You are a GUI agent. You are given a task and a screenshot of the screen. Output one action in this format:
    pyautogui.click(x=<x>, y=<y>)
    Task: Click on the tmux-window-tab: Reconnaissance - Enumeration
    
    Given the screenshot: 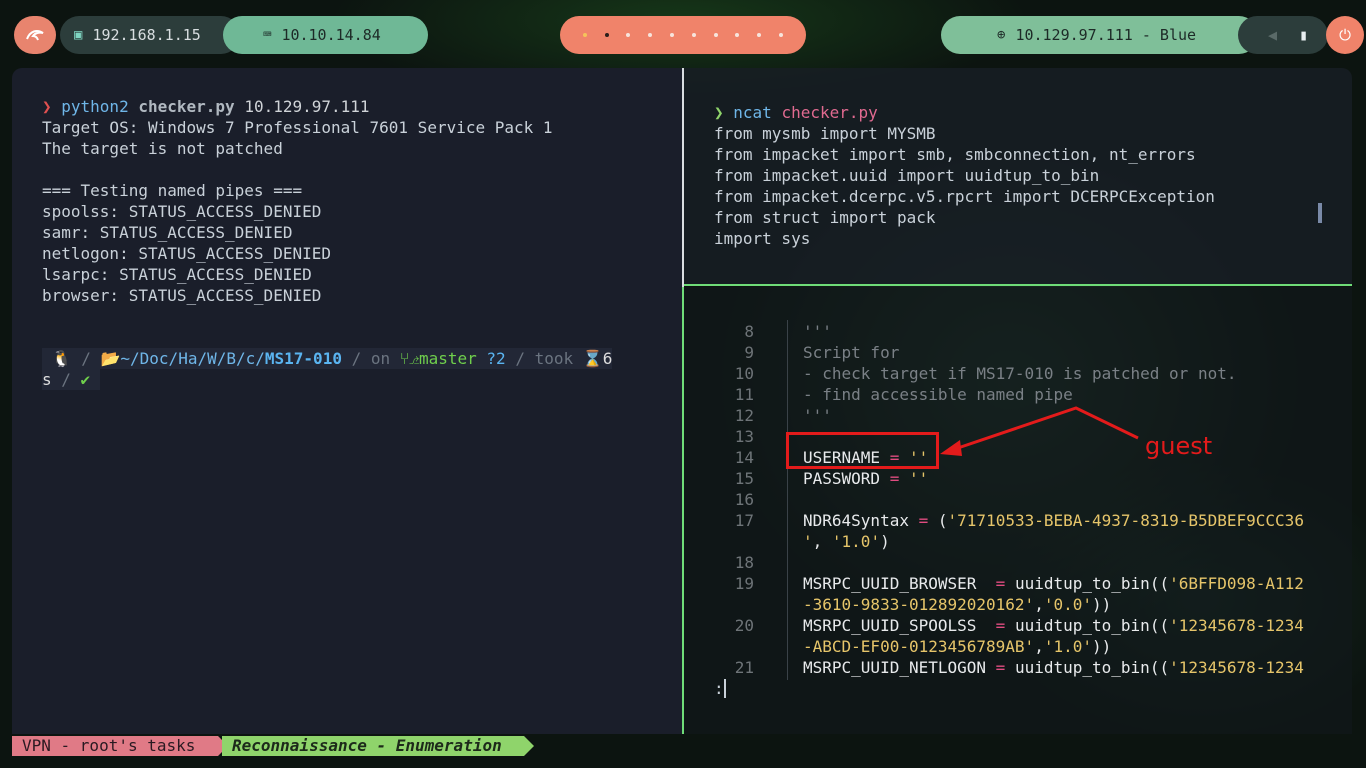 What is the action you would take?
    pyautogui.click(x=378, y=746)
    